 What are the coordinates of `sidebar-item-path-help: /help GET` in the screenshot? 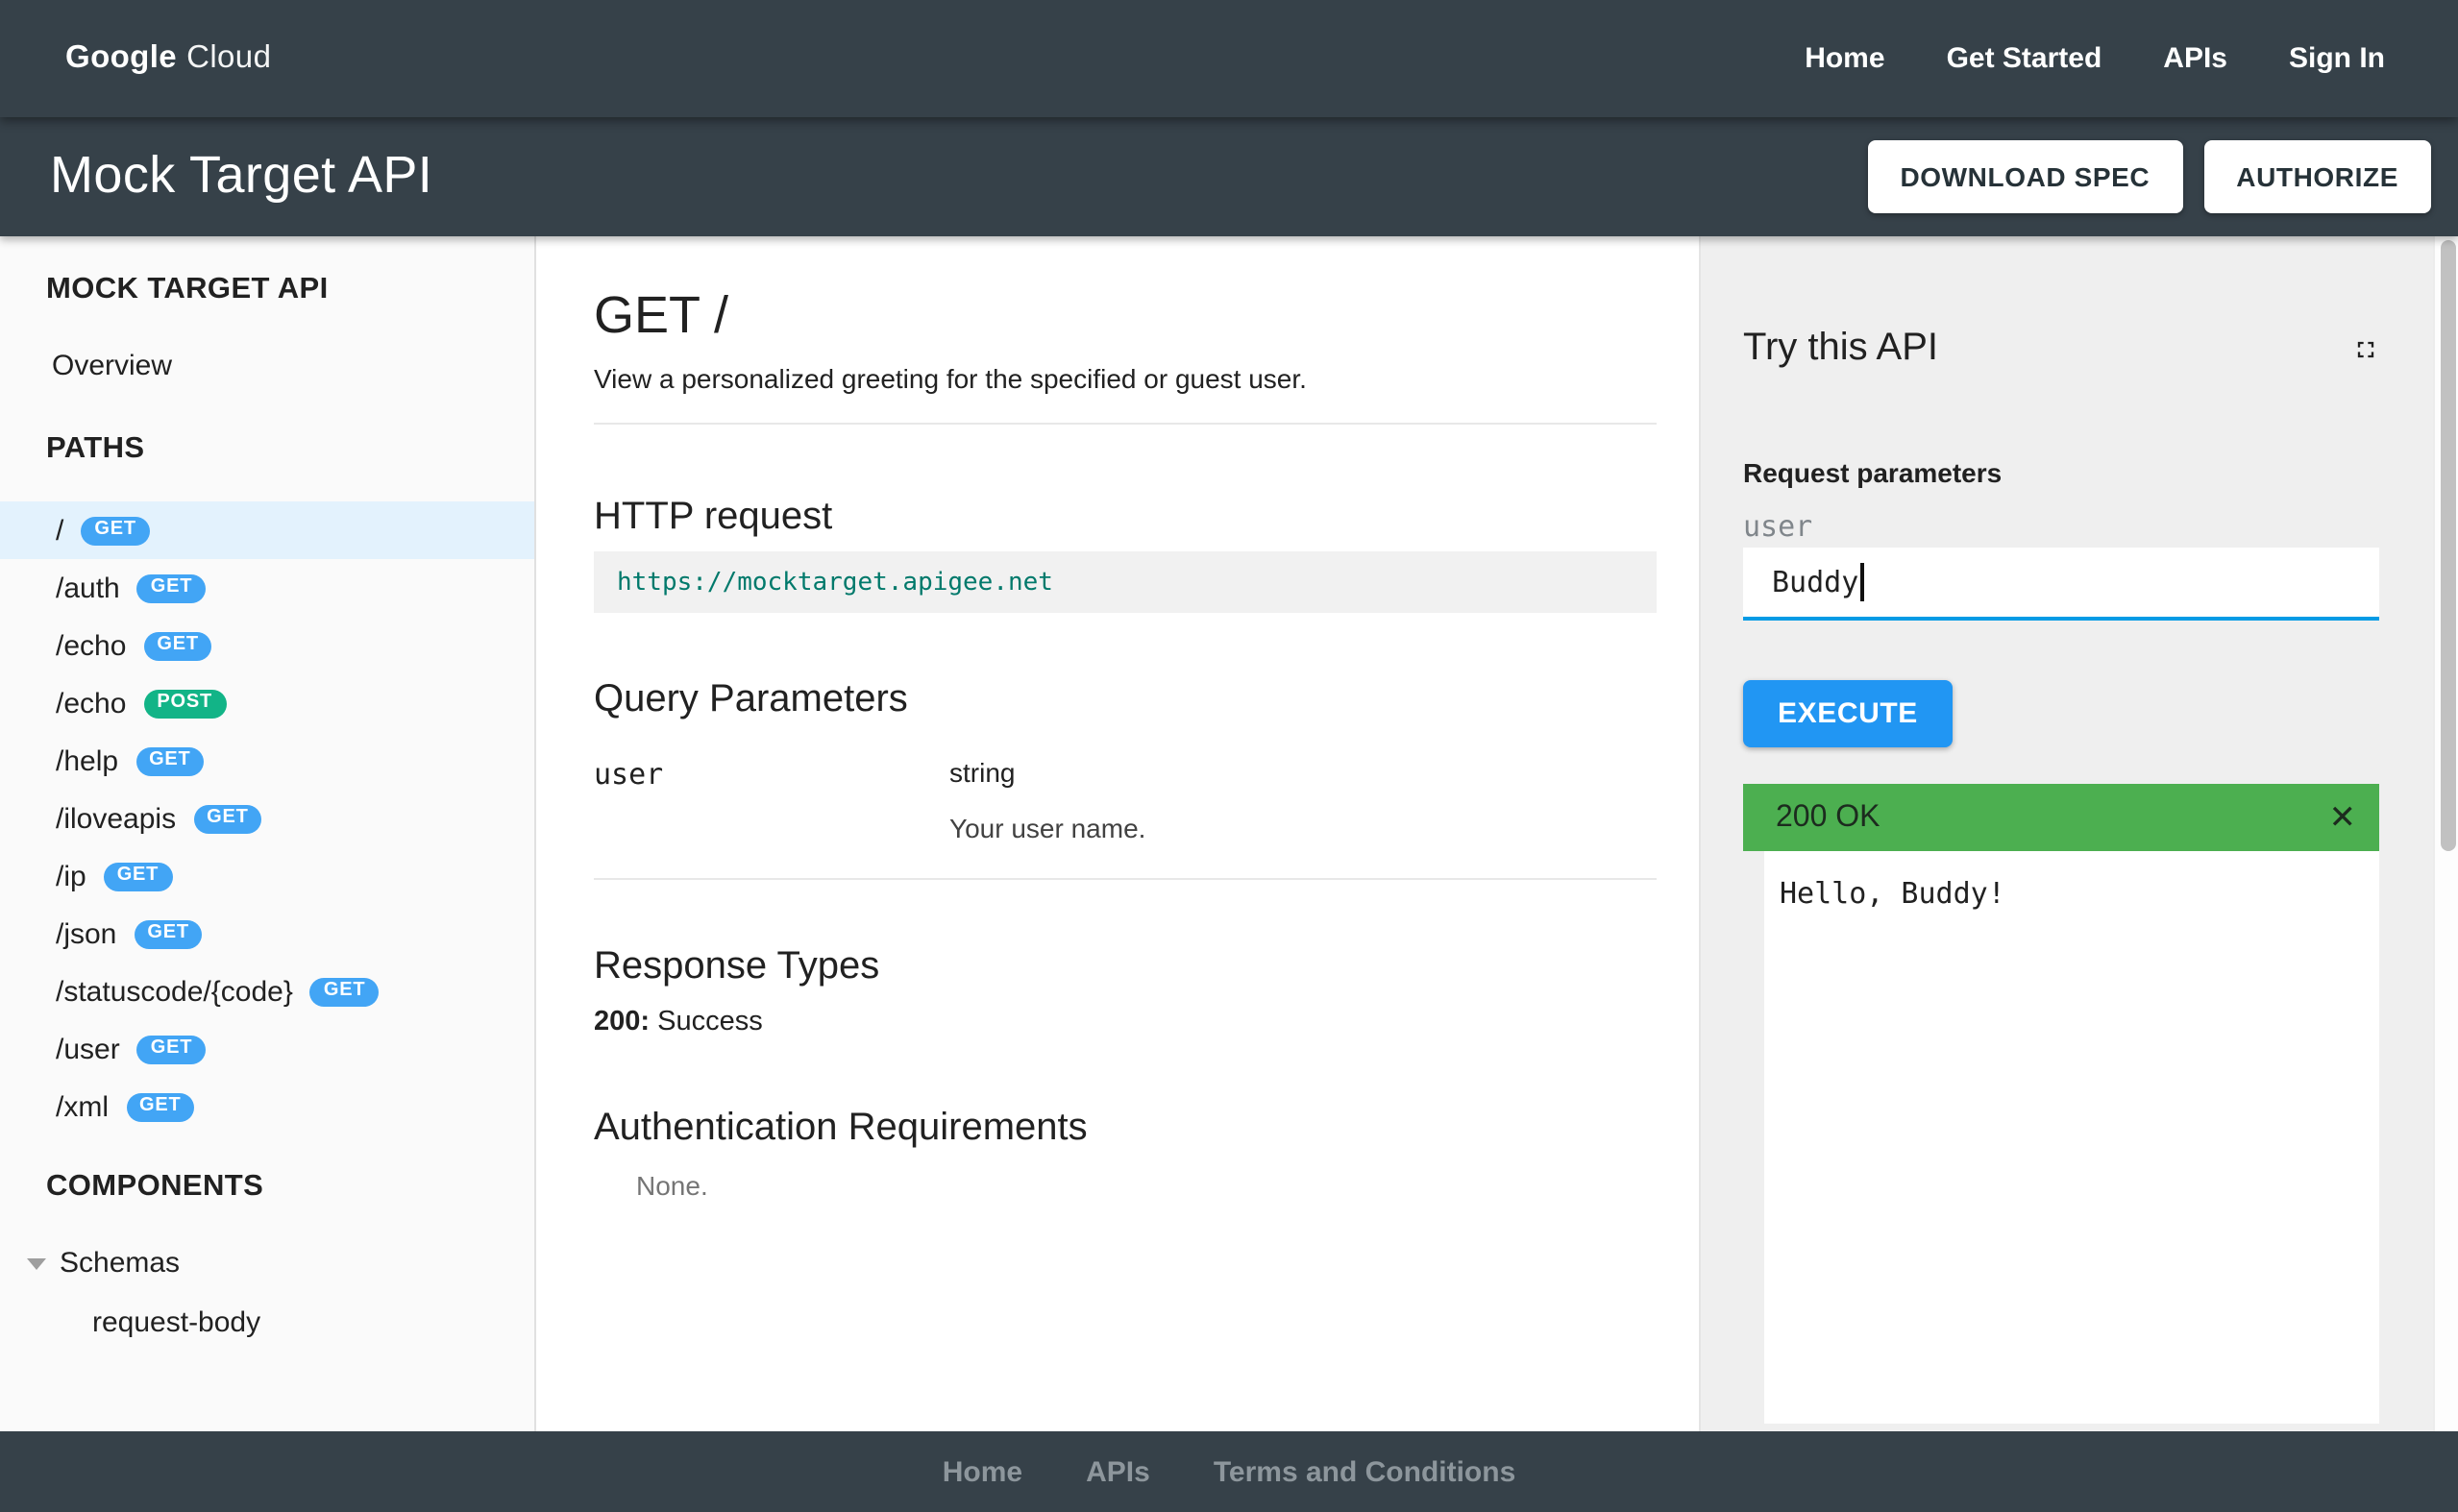 It's located at (267, 761).